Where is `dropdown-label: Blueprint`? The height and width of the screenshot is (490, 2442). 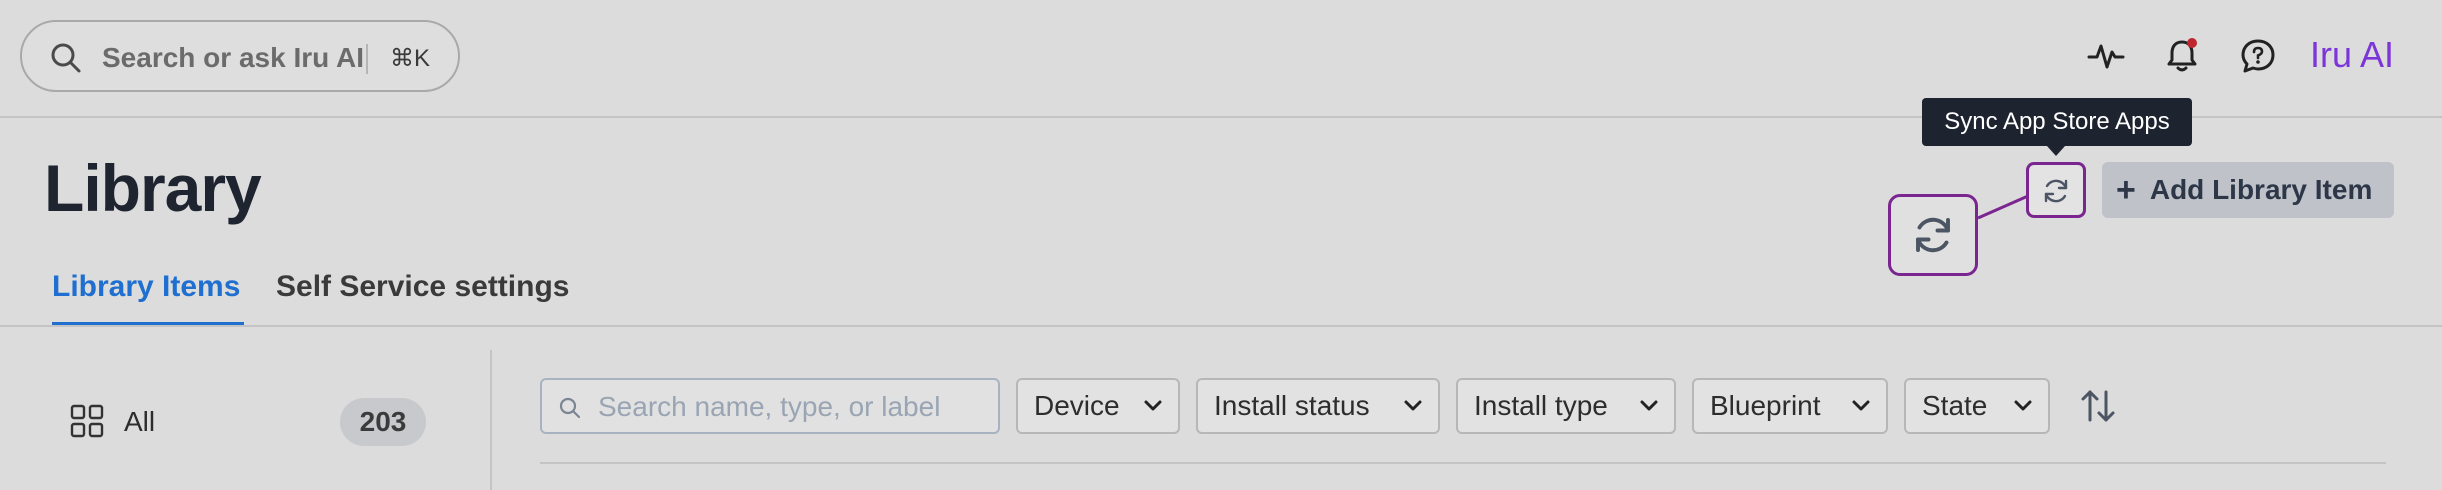 dropdown-label: Blueprint is located at coordinates (1765, 405).